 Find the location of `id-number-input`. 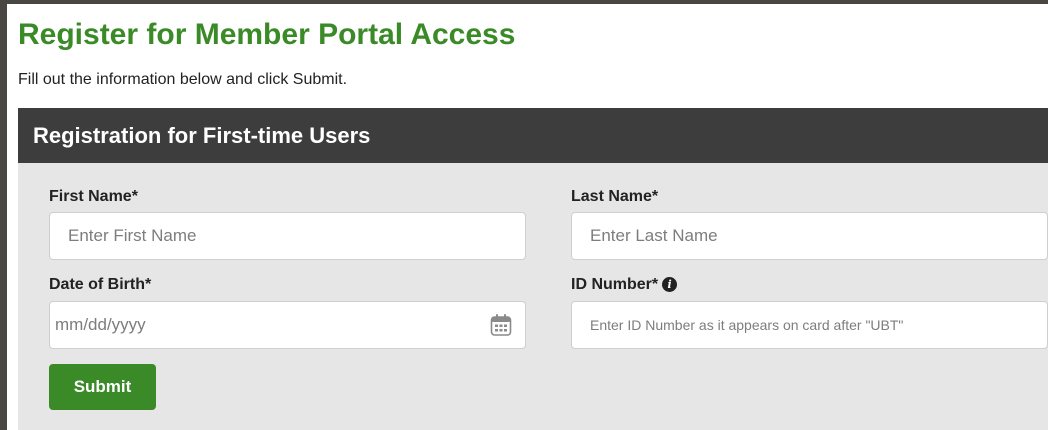

id-number-input is located at coordinates (809, 325).